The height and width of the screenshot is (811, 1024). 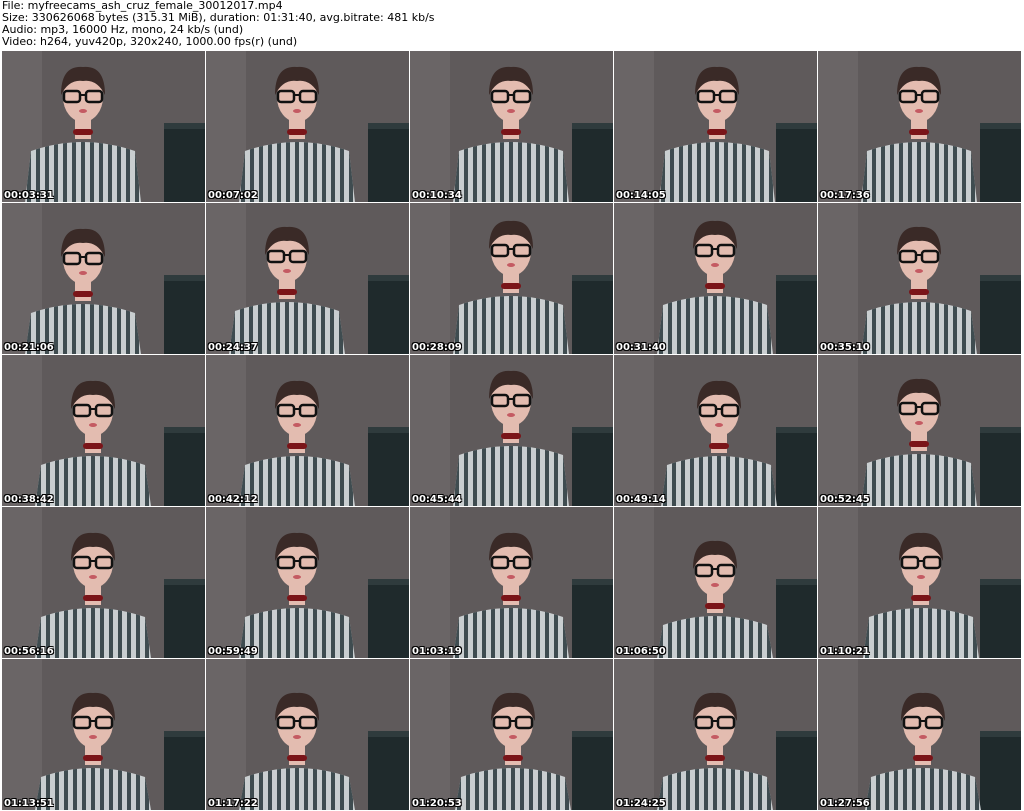 What do you see at coordinates (233, 803) in the screenshot?
I see `frame-timestamp: 01:17:22` at bounding box center [233, 803].